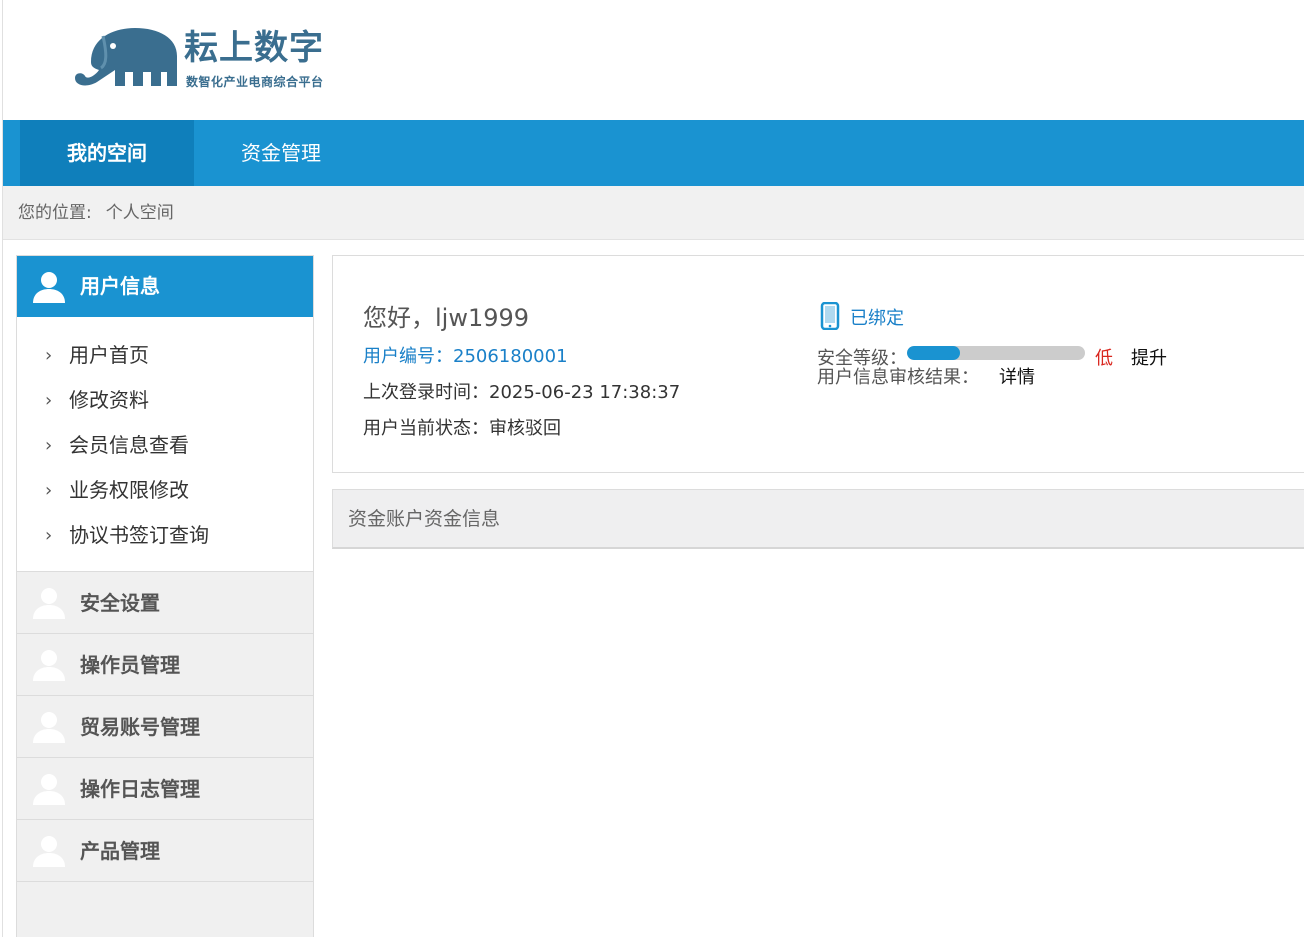  Describe the element at coordinates (165, 355) in the screenshot. I see `sidebar-link-user-home: › 用户首页` at that location.